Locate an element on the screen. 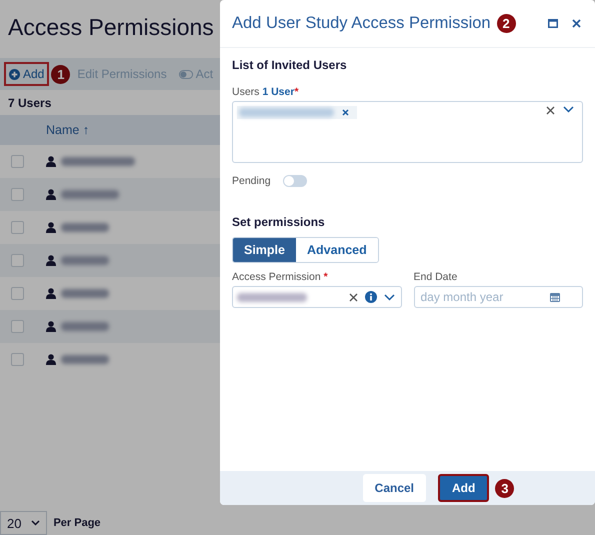  per-page-select: 20 is located at coordinates (24, 523).